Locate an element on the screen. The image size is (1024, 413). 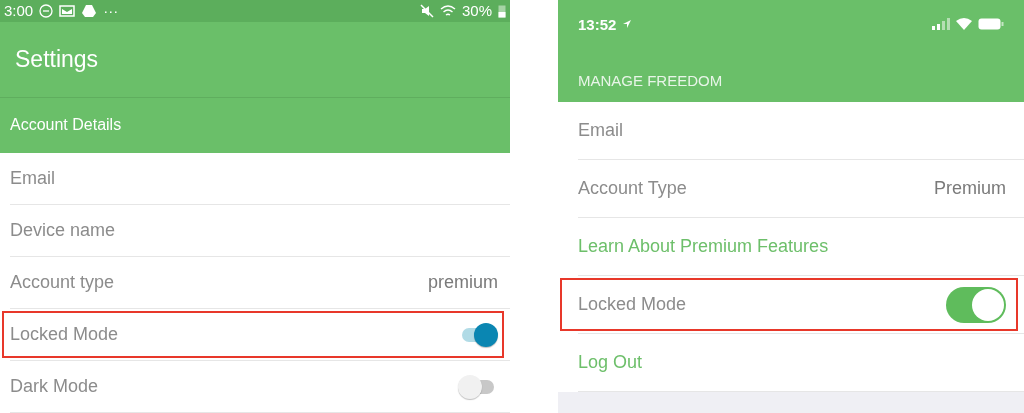
section-title: MANAGE FREEDOM is located at coordinates (651, 80).